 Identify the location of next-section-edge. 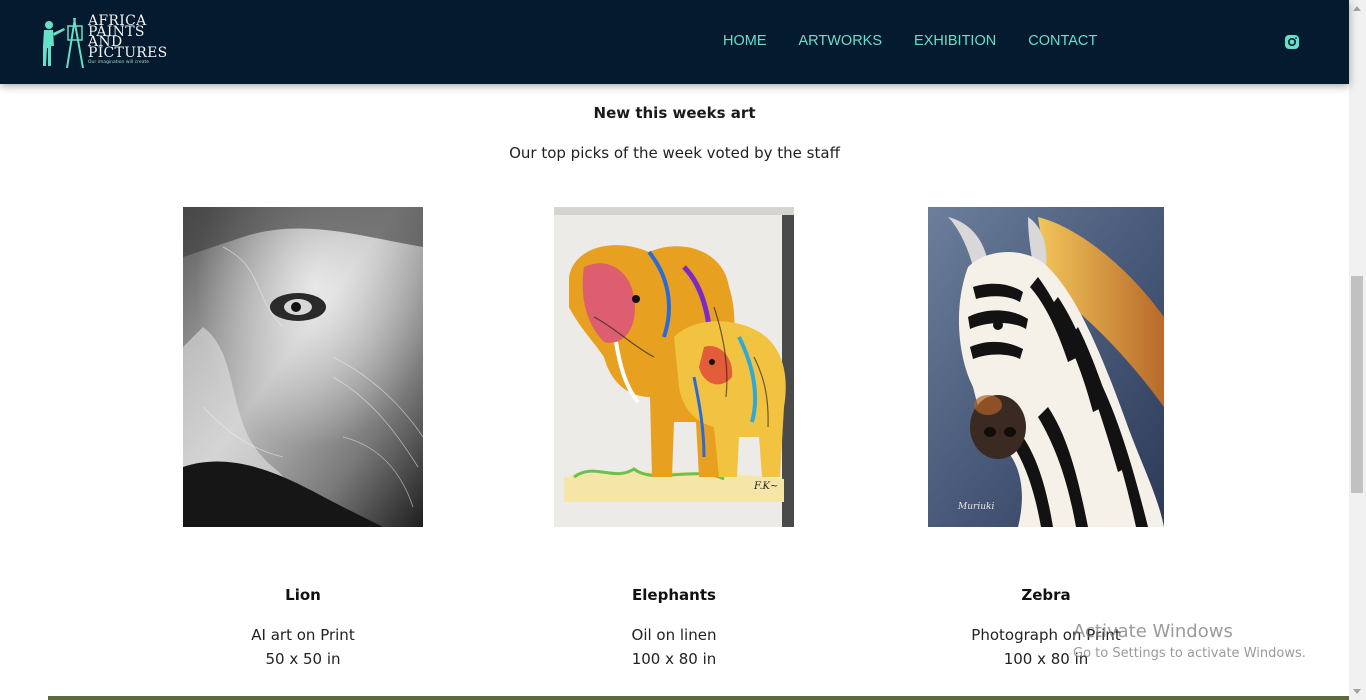
(698, 698).